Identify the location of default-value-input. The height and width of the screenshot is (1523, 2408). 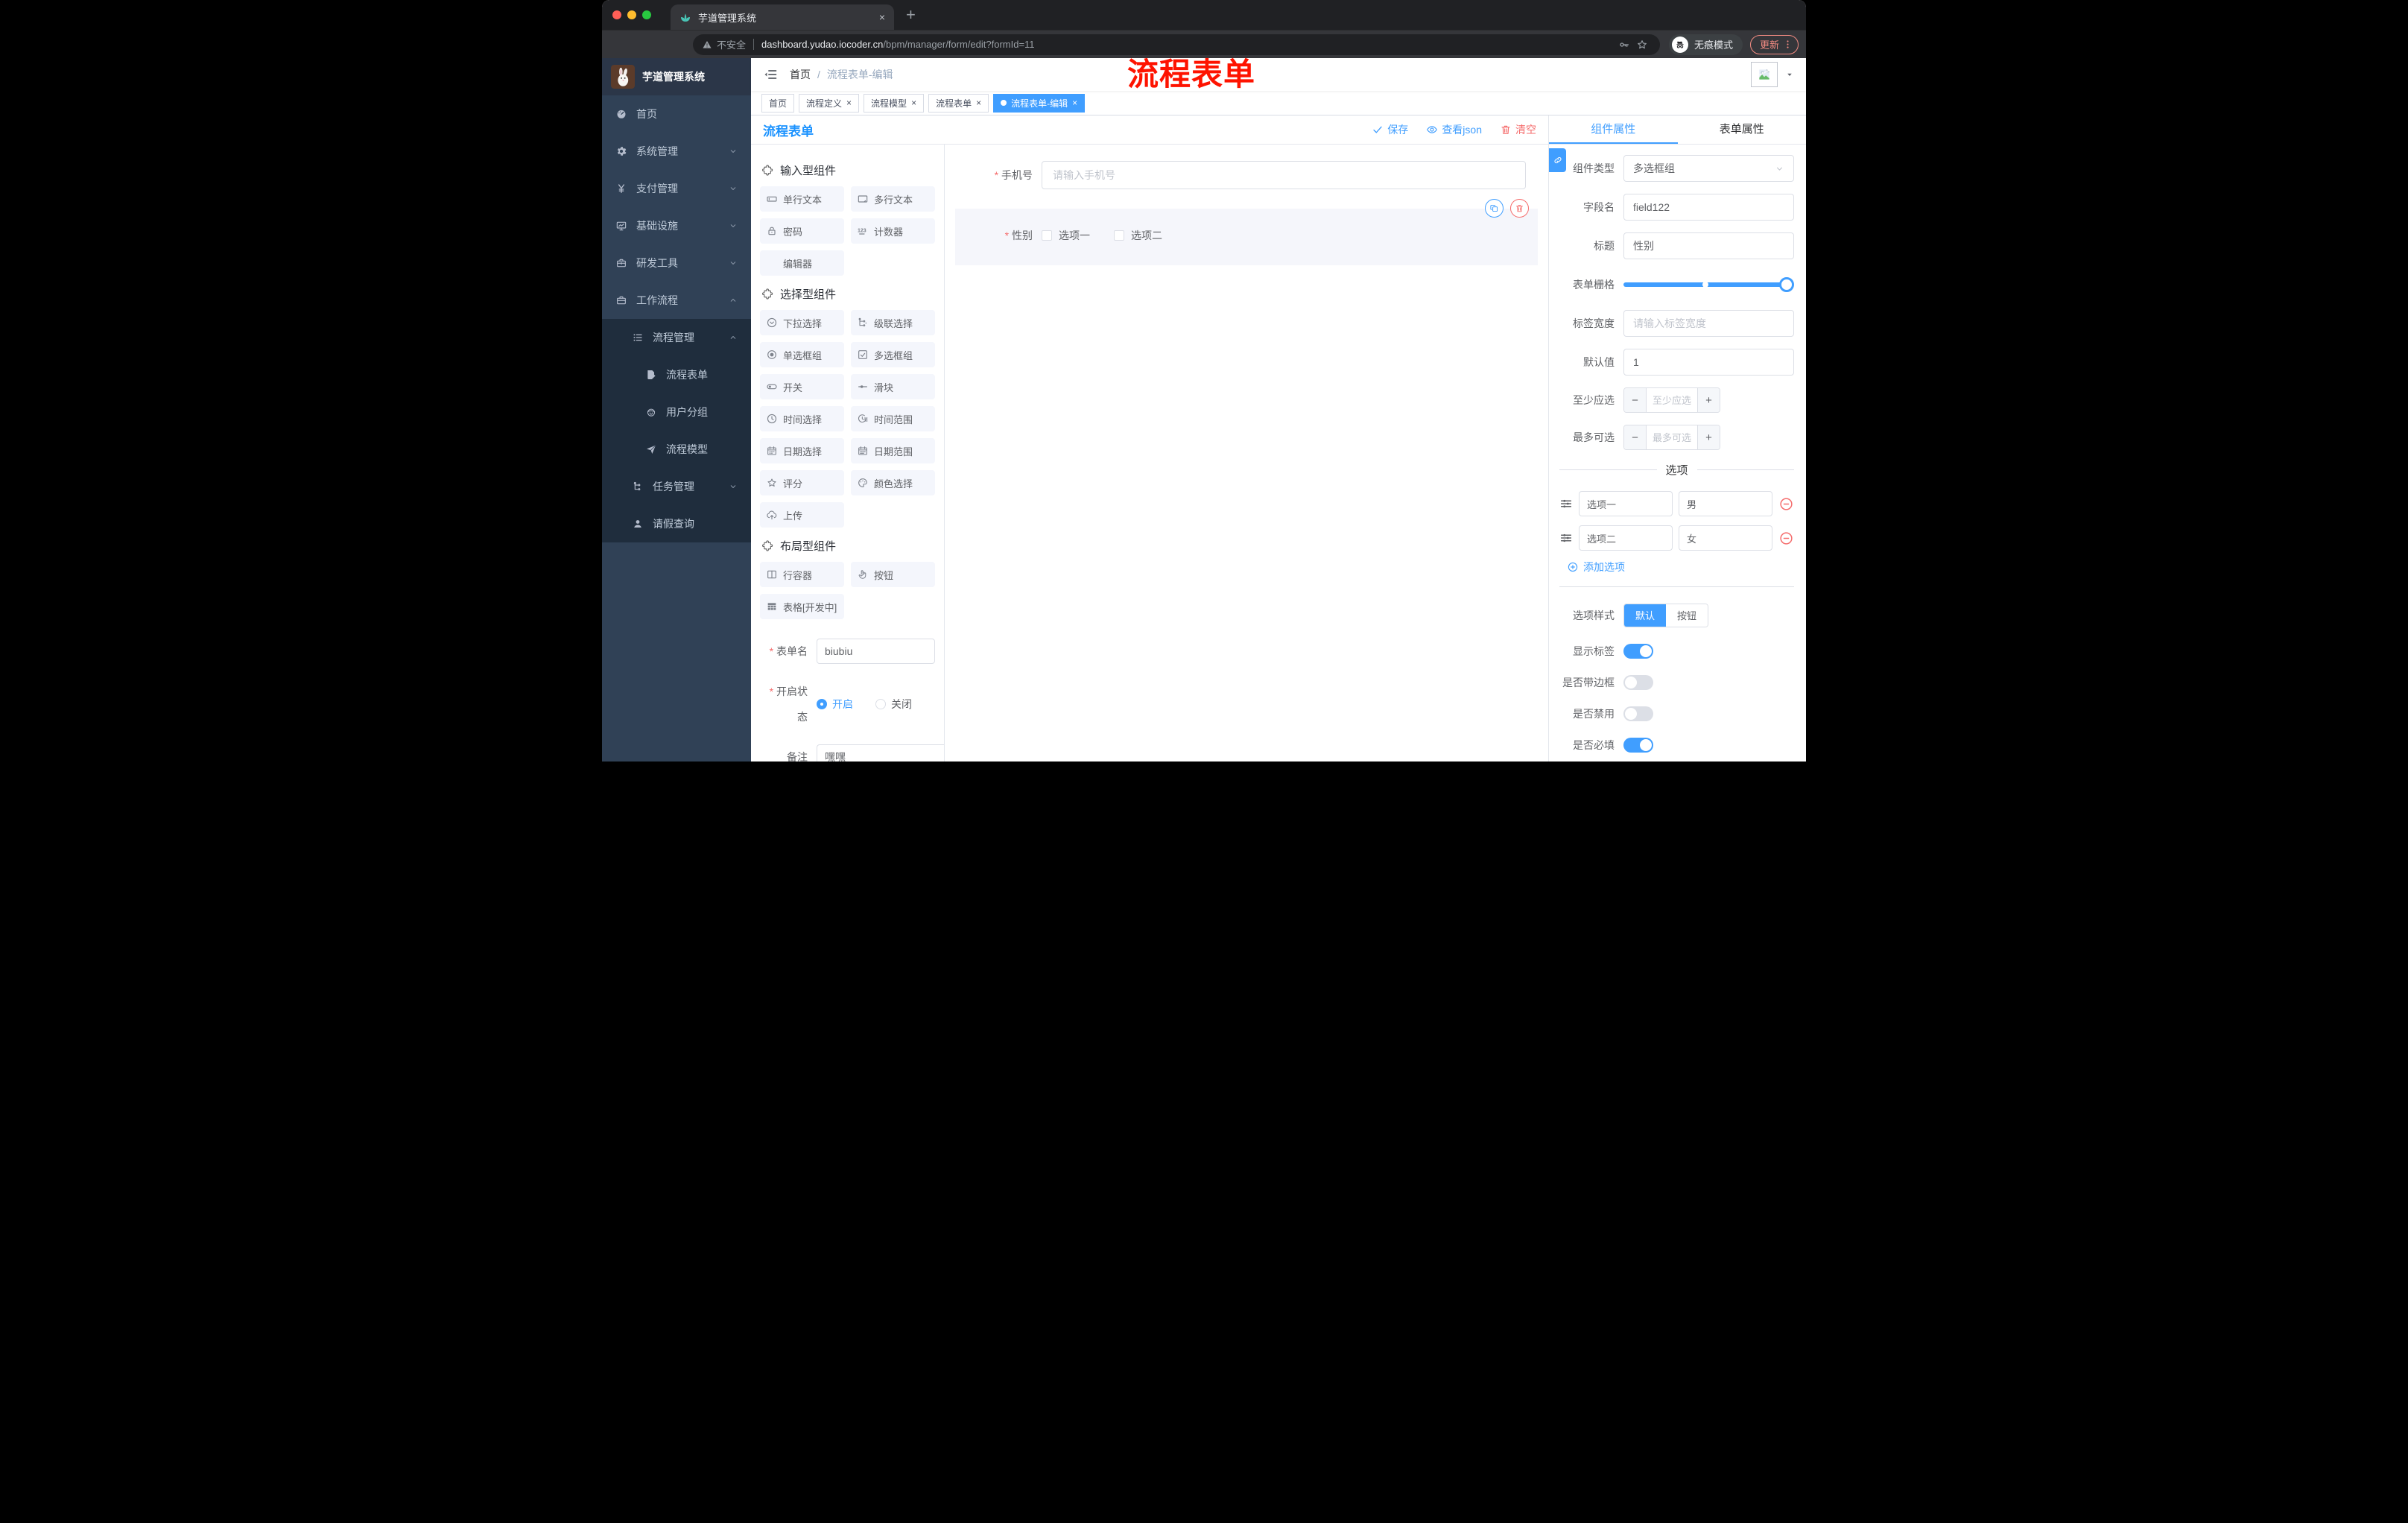
(1708, 363).